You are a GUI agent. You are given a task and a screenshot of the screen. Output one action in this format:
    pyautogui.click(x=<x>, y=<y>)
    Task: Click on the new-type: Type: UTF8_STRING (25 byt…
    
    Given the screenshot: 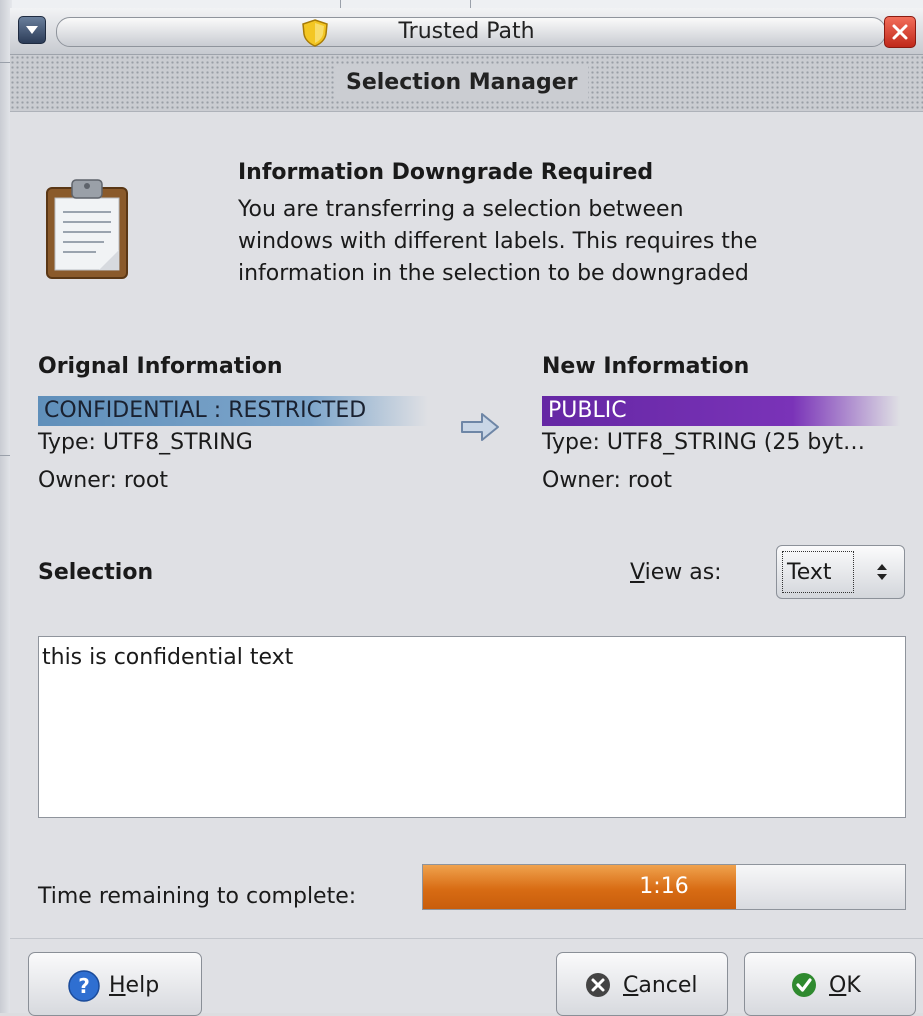 What is the action you would take?
    pyautogui.click(x=703, y=442)
    